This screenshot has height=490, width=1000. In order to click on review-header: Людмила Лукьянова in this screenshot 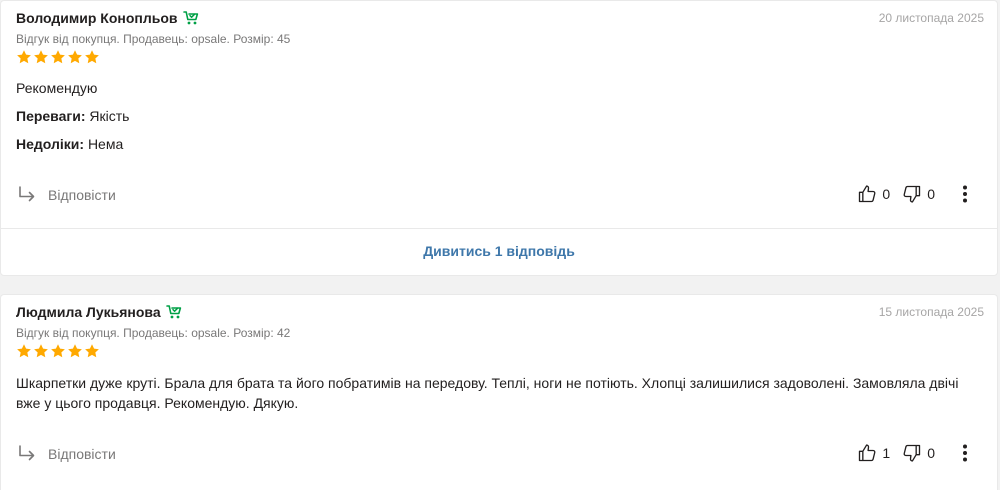, I will do `click(99, 312)`.